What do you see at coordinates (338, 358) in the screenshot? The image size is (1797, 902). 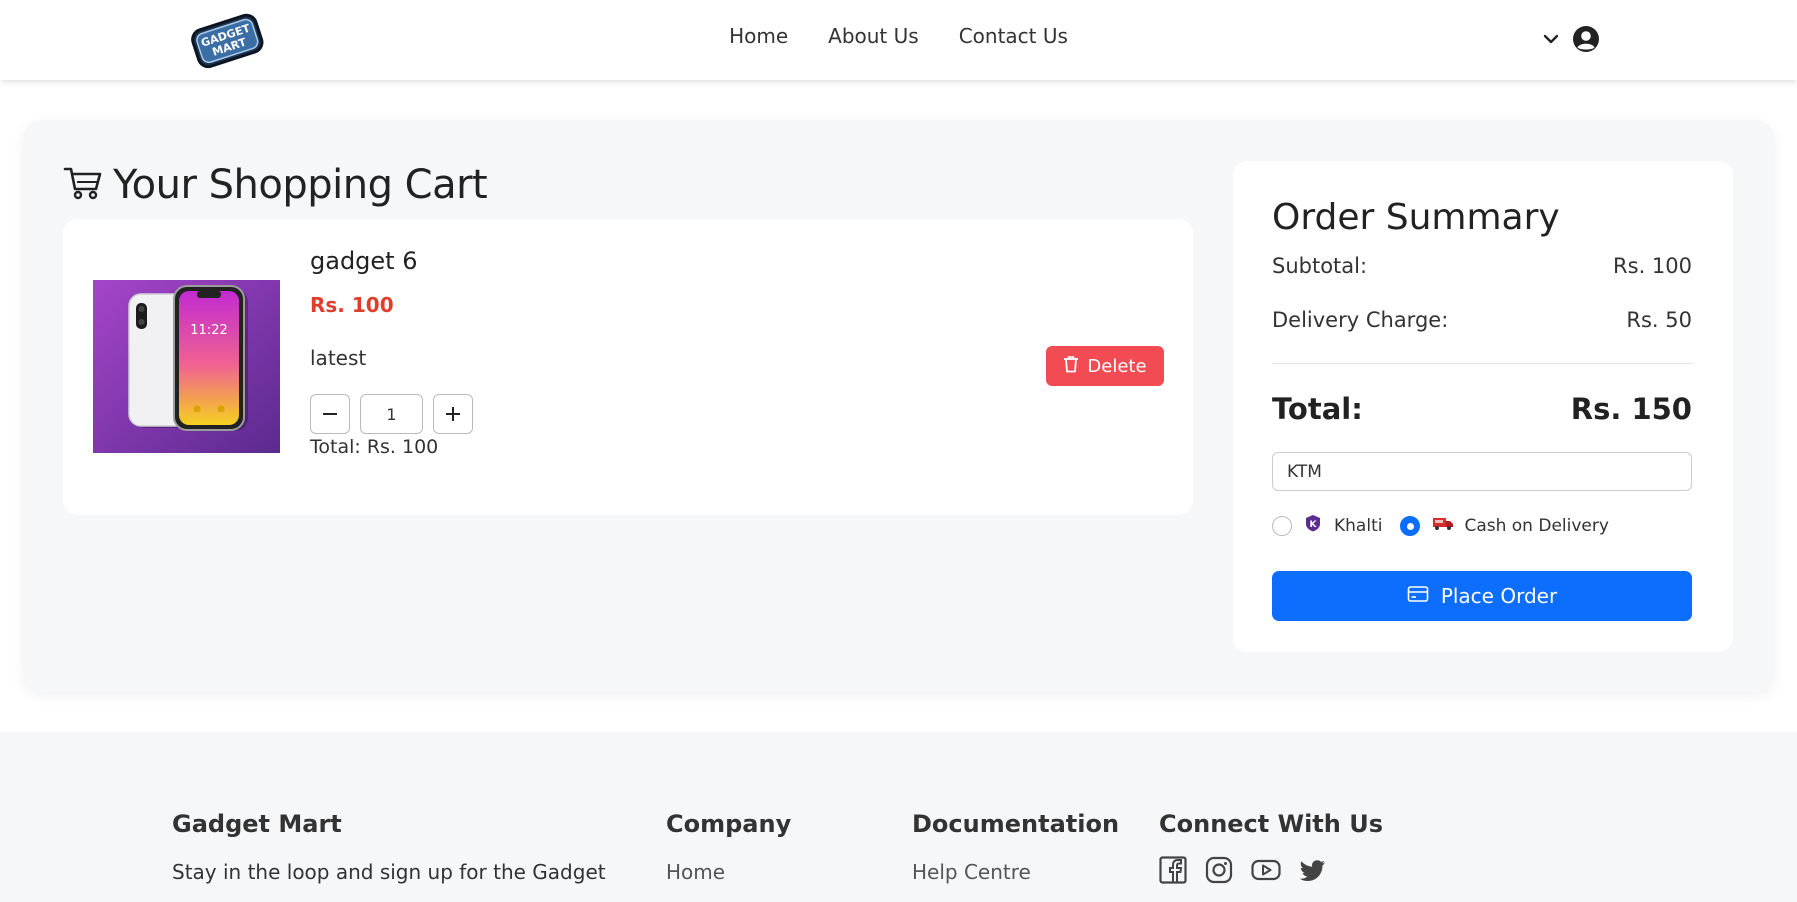 I see `item-description: latest` at bounding box center [338, 358].